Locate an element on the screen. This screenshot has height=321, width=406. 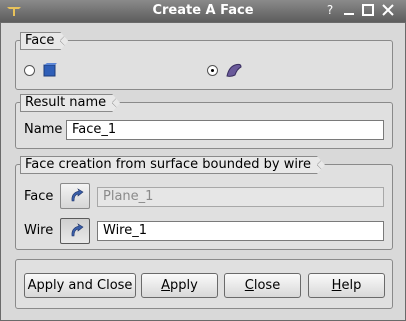
close-button: Close is located at coordinates (262, 285).